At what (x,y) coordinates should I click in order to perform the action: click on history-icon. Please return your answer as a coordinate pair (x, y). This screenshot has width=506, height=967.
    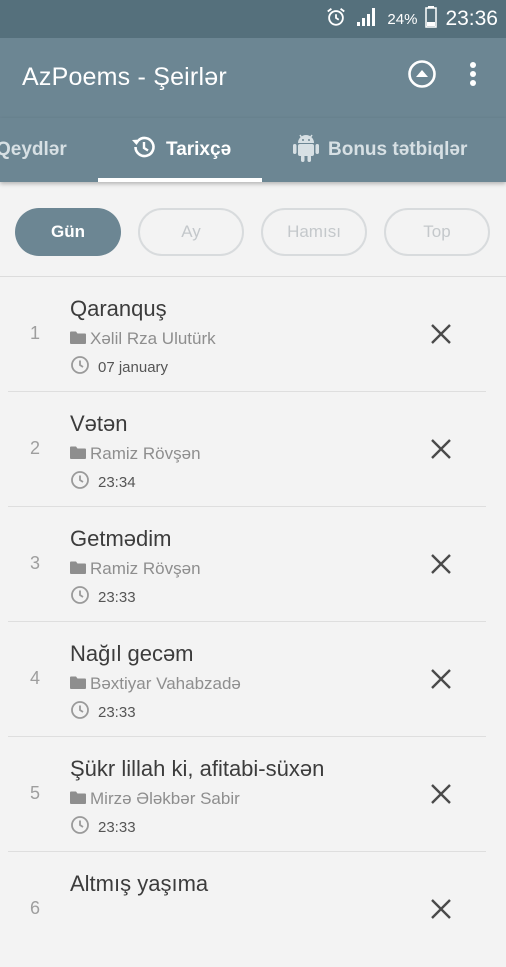
    Looking at the image, I should click on (144, 150).